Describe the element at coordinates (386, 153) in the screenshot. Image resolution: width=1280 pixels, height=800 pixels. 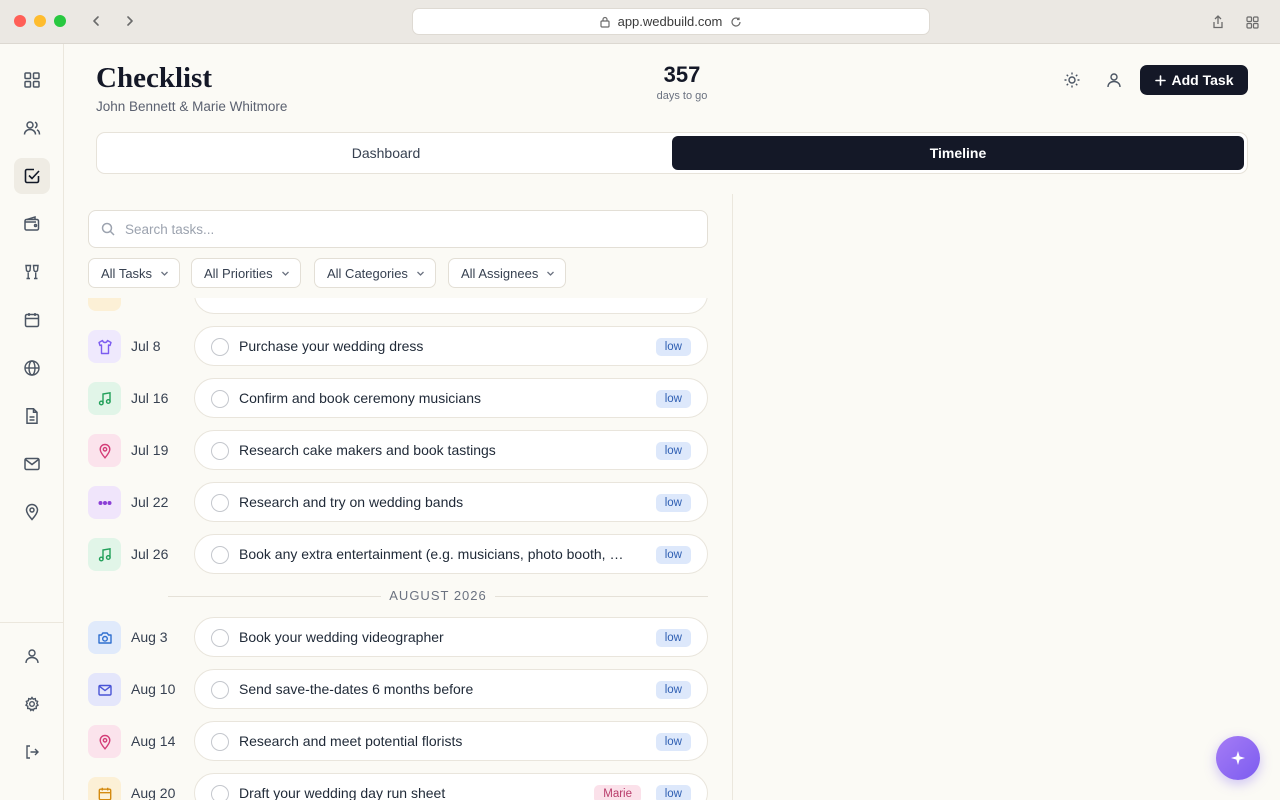
I see `tab-dashboard: Dashboard` at that location.